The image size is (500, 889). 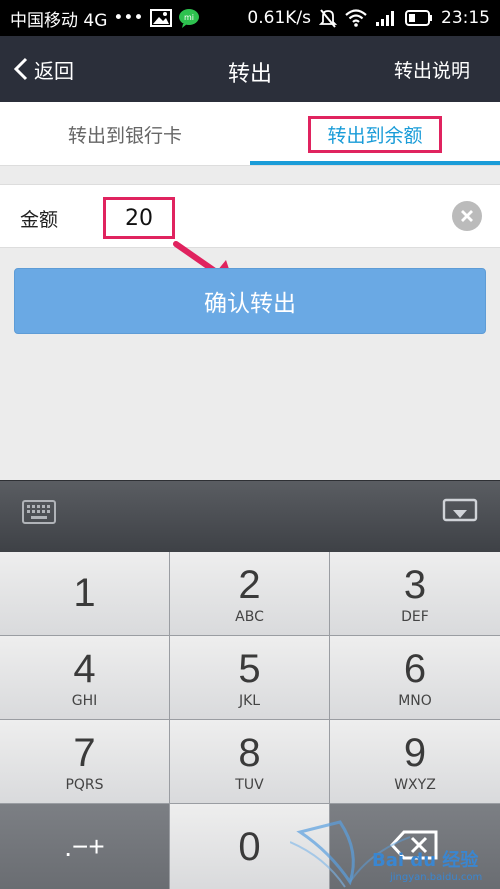 What do you see at coordinates (375, 163) in the screenshot?
I see `active-tab-indicator` at bounding box center [375, 163].